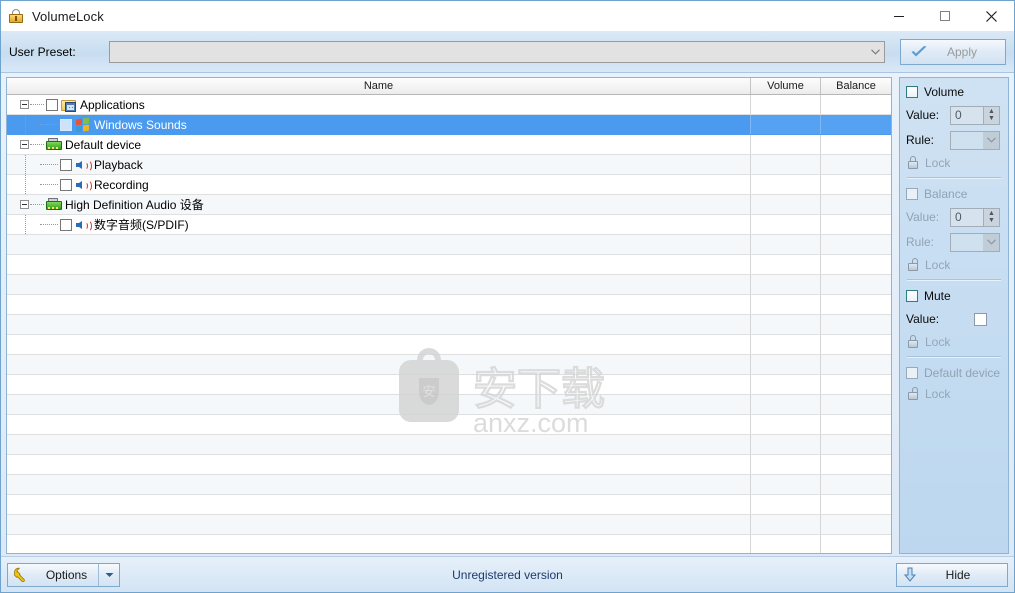  I want to click on maximize-button, so click(945, 16).